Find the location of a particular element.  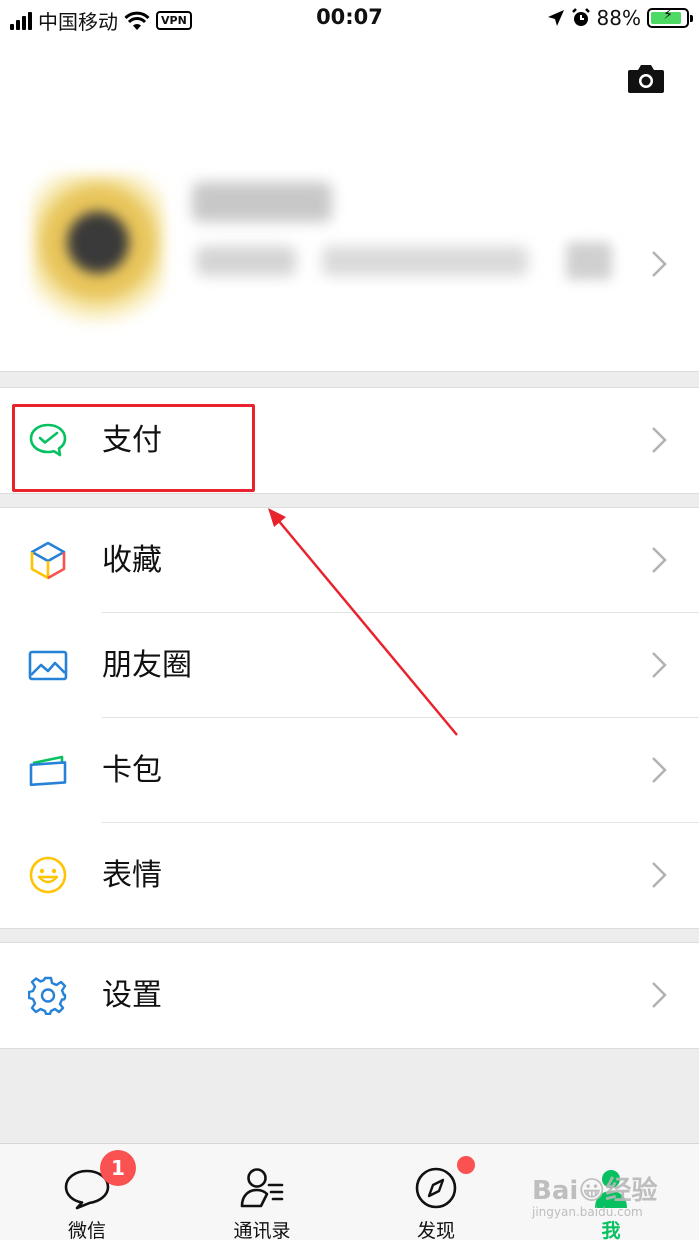

cube-icon is located at coordinates (48, 560).